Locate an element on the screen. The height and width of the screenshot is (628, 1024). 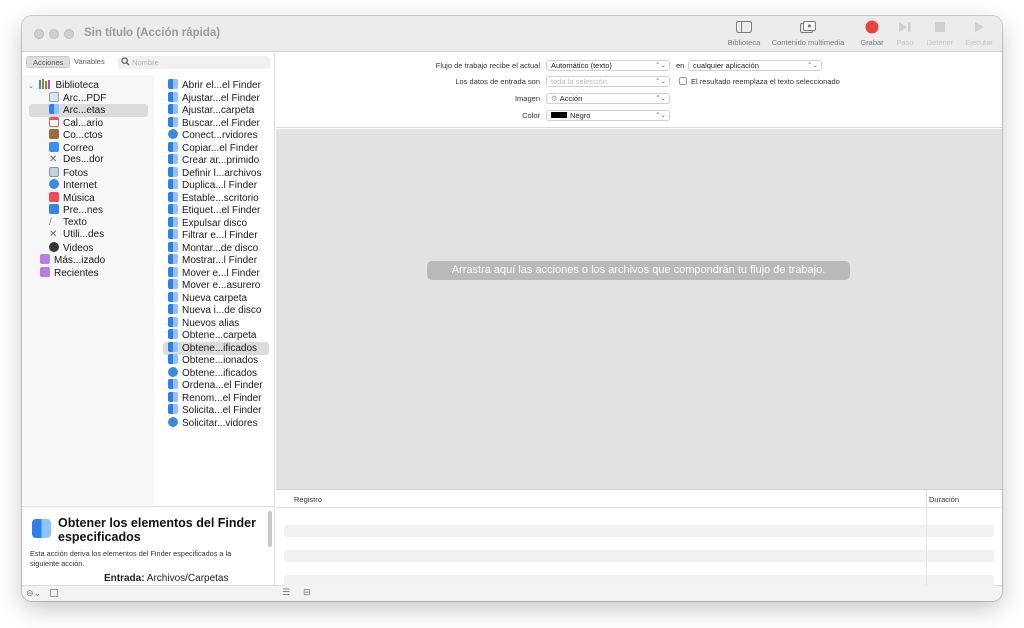
library-item-calendario: Cal...ario is located at coordinates (76, 123).